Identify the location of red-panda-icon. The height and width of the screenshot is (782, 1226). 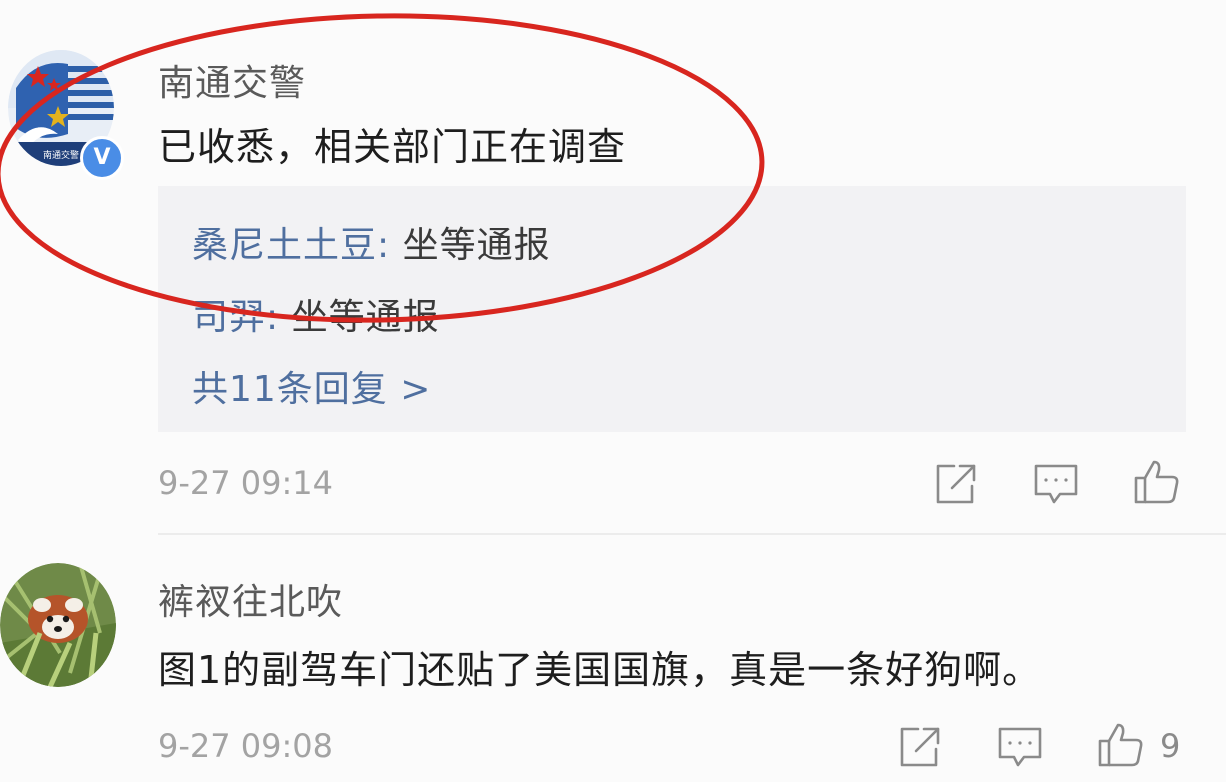
(58, 625).